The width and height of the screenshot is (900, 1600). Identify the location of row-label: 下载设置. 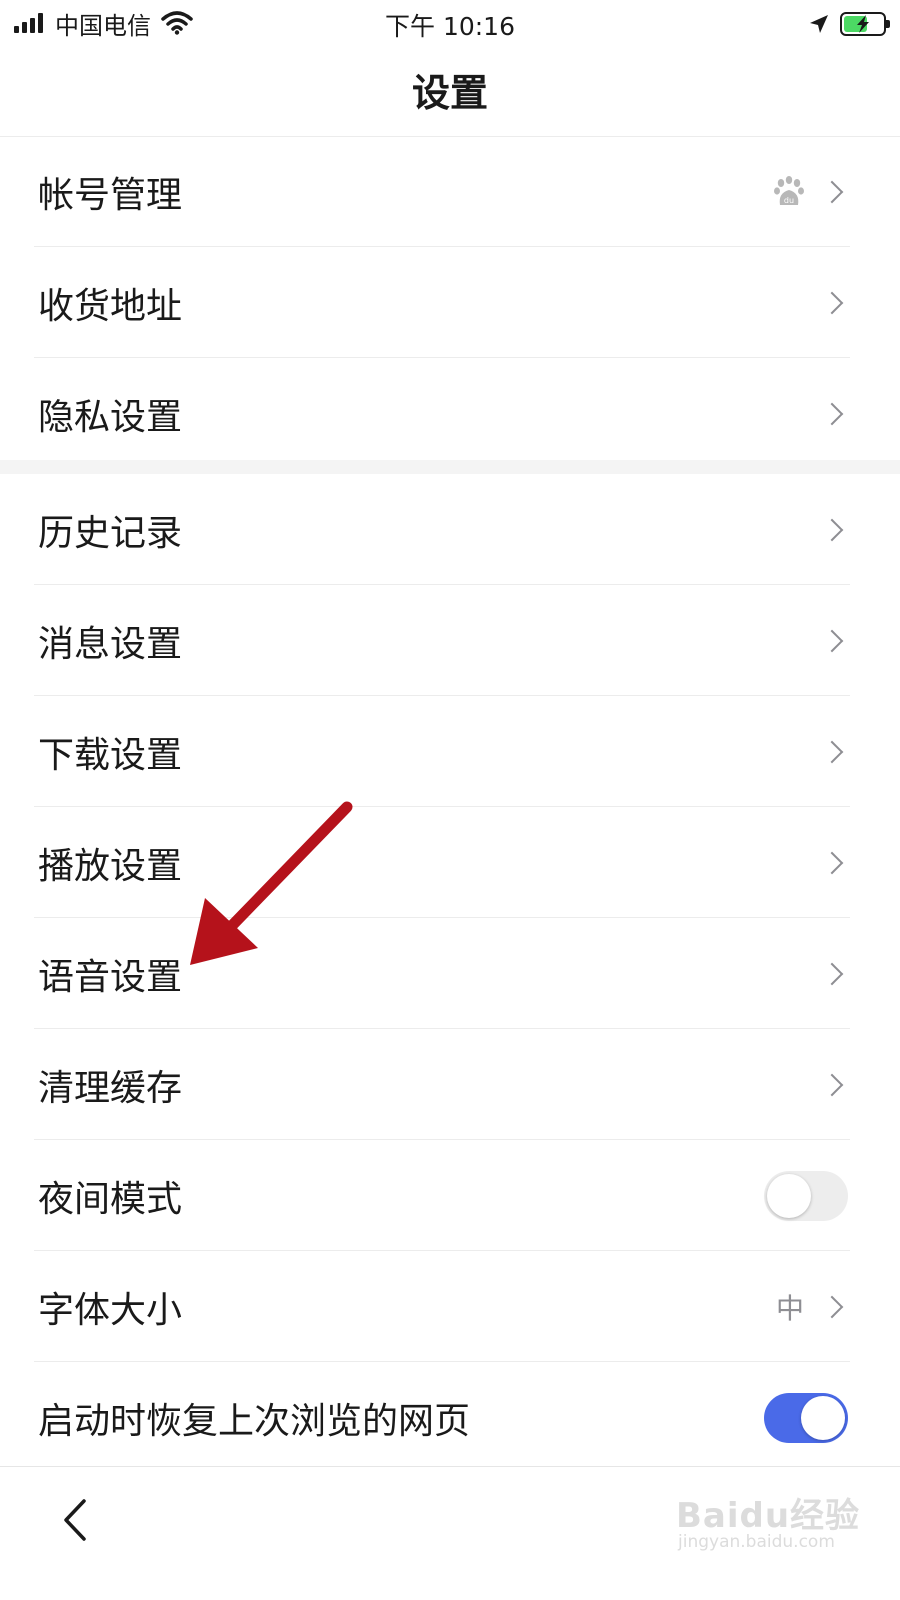
(110, 755).